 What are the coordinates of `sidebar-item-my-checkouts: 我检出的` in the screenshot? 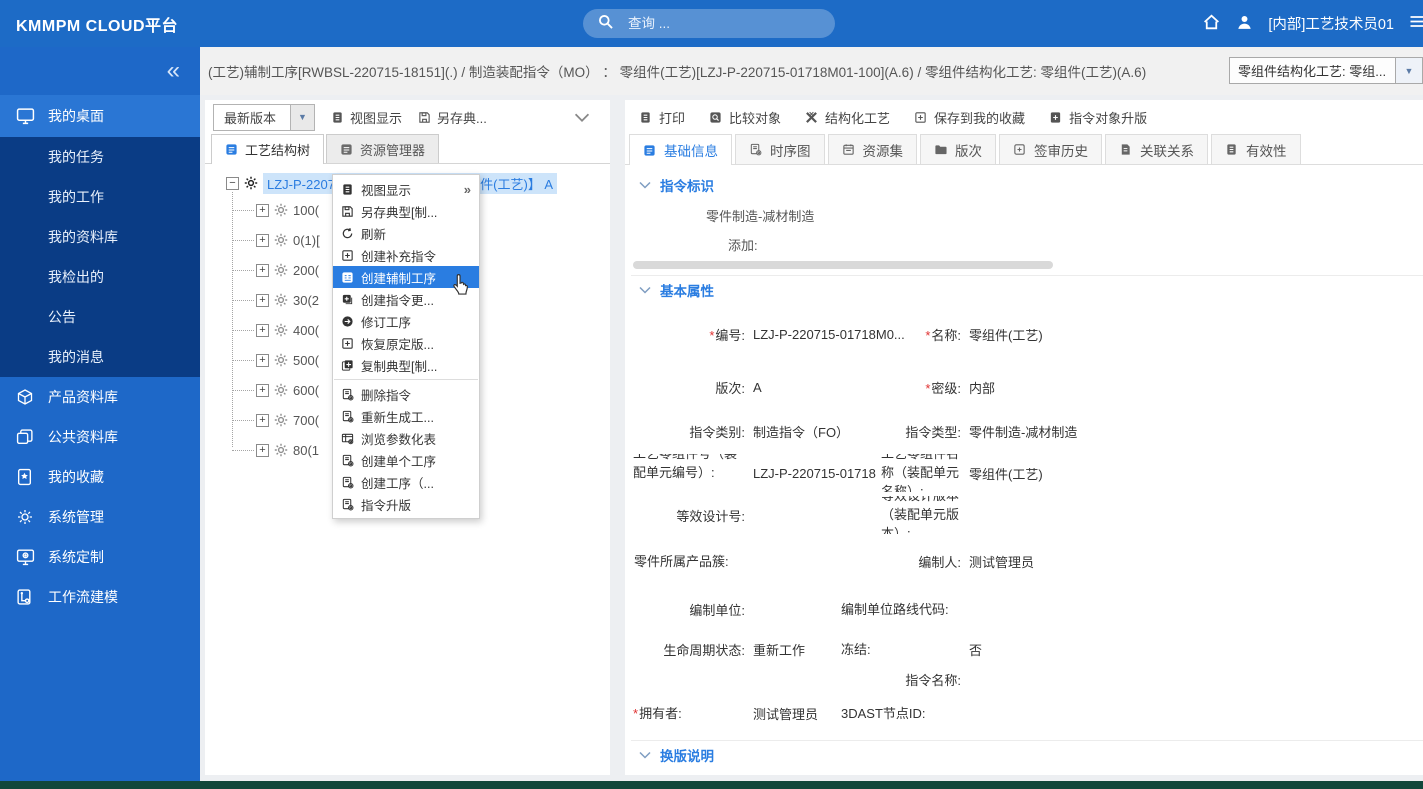 It's located at (100, 277).